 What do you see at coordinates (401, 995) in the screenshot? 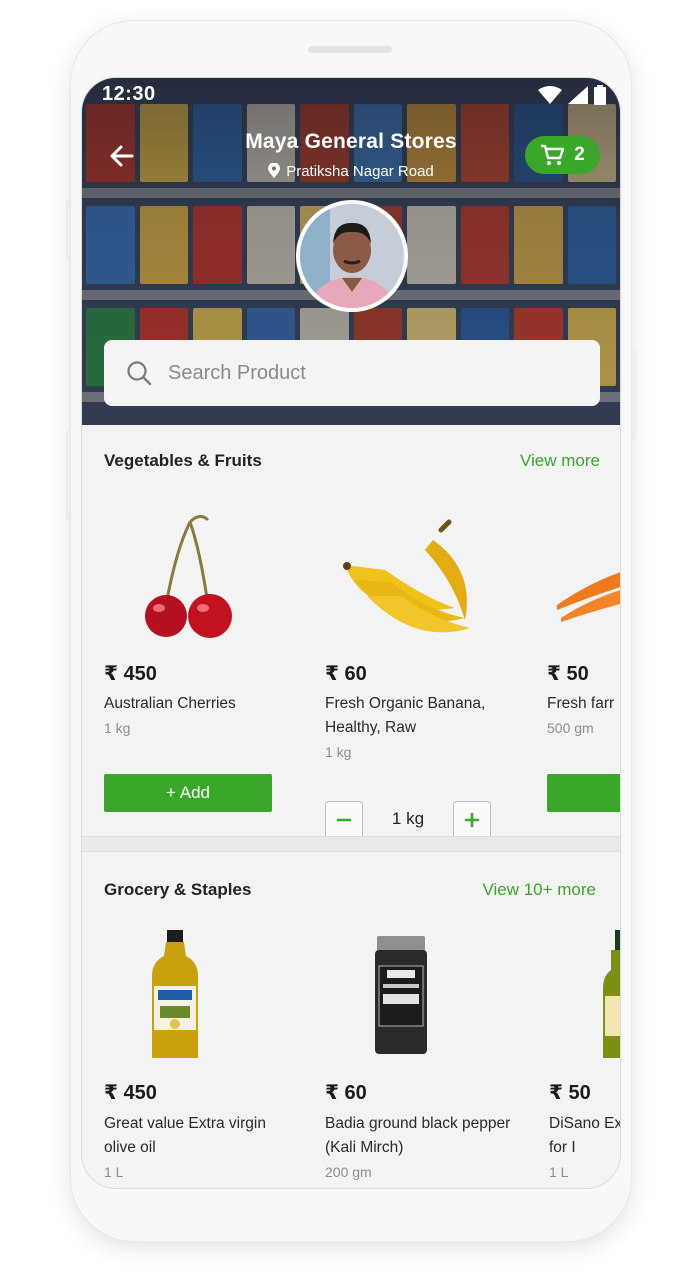
I see `pepper-jar-image` at bounding box center [401, 995].